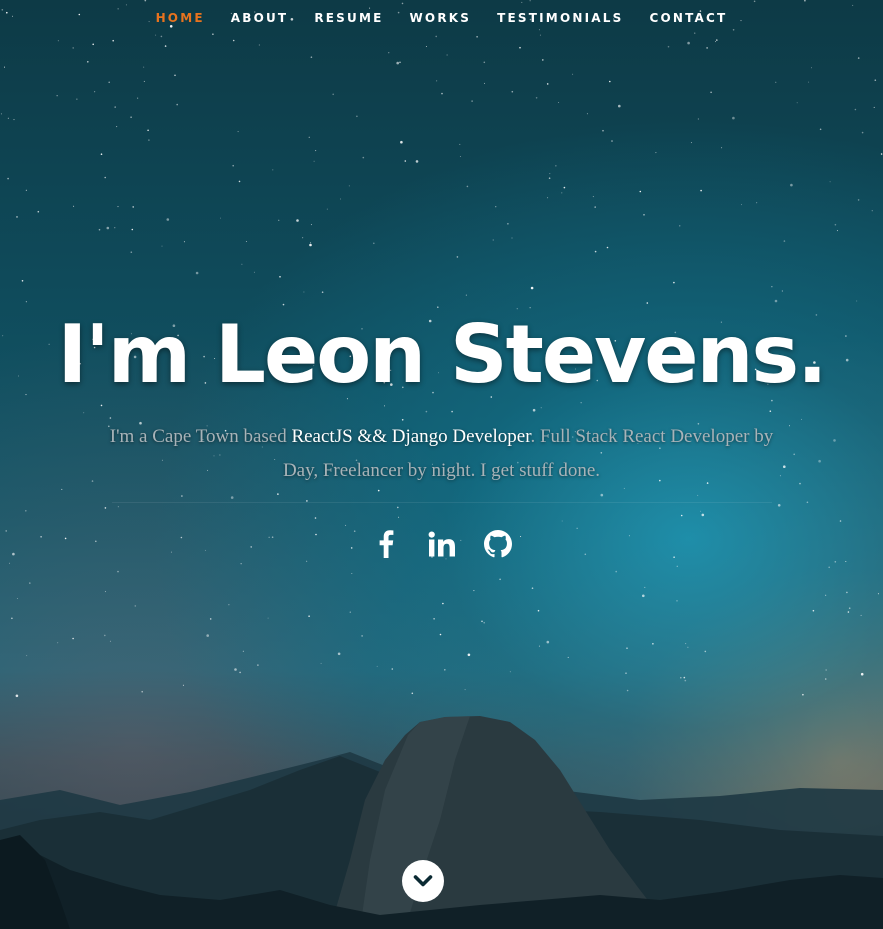 The height and width of the screenshot is (929, 883). I want to click on scroll-down-button, so click(423, 881).